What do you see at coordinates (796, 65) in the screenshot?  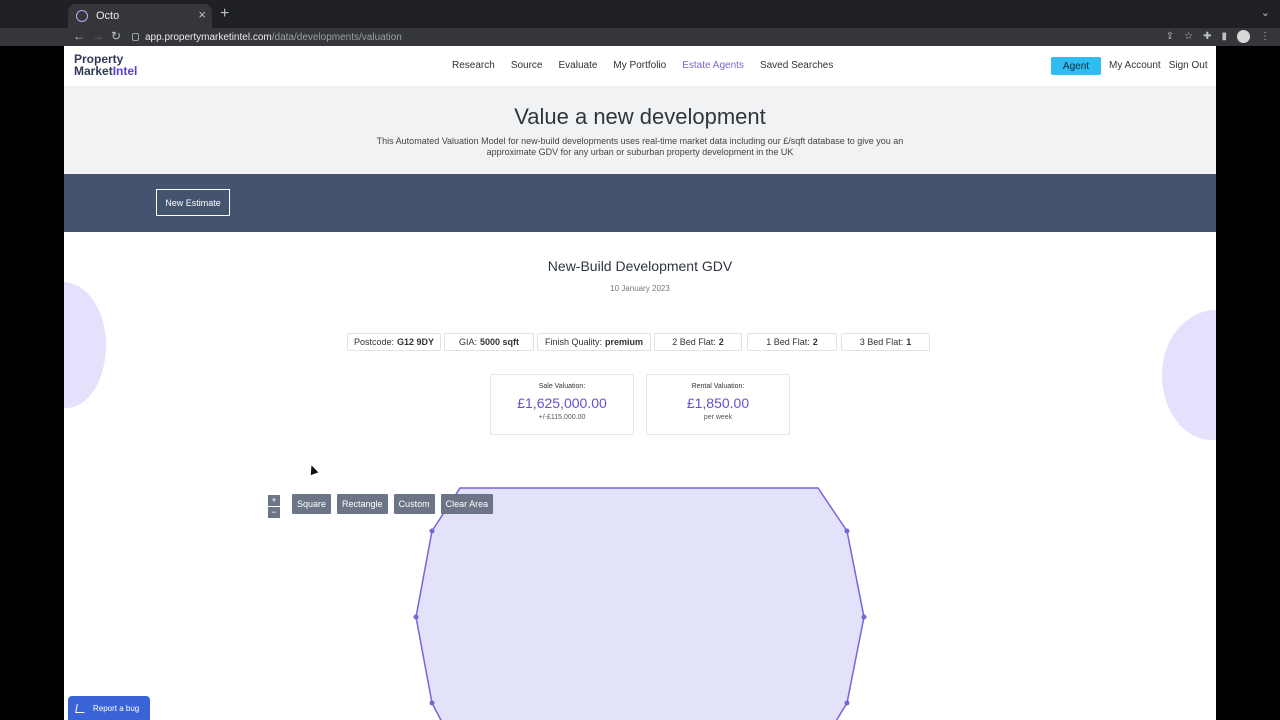 I see `nav-saved-searches: Saved Searches` at bounding box center [796, 65].